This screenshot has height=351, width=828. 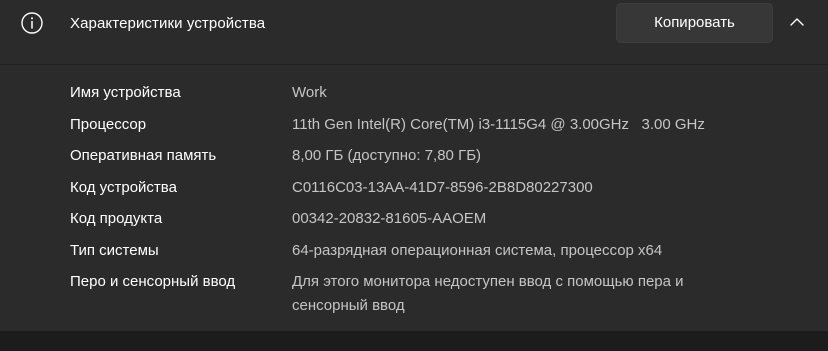 I want to click on spec-label: Оперативная память, so click(x=143, y=155).